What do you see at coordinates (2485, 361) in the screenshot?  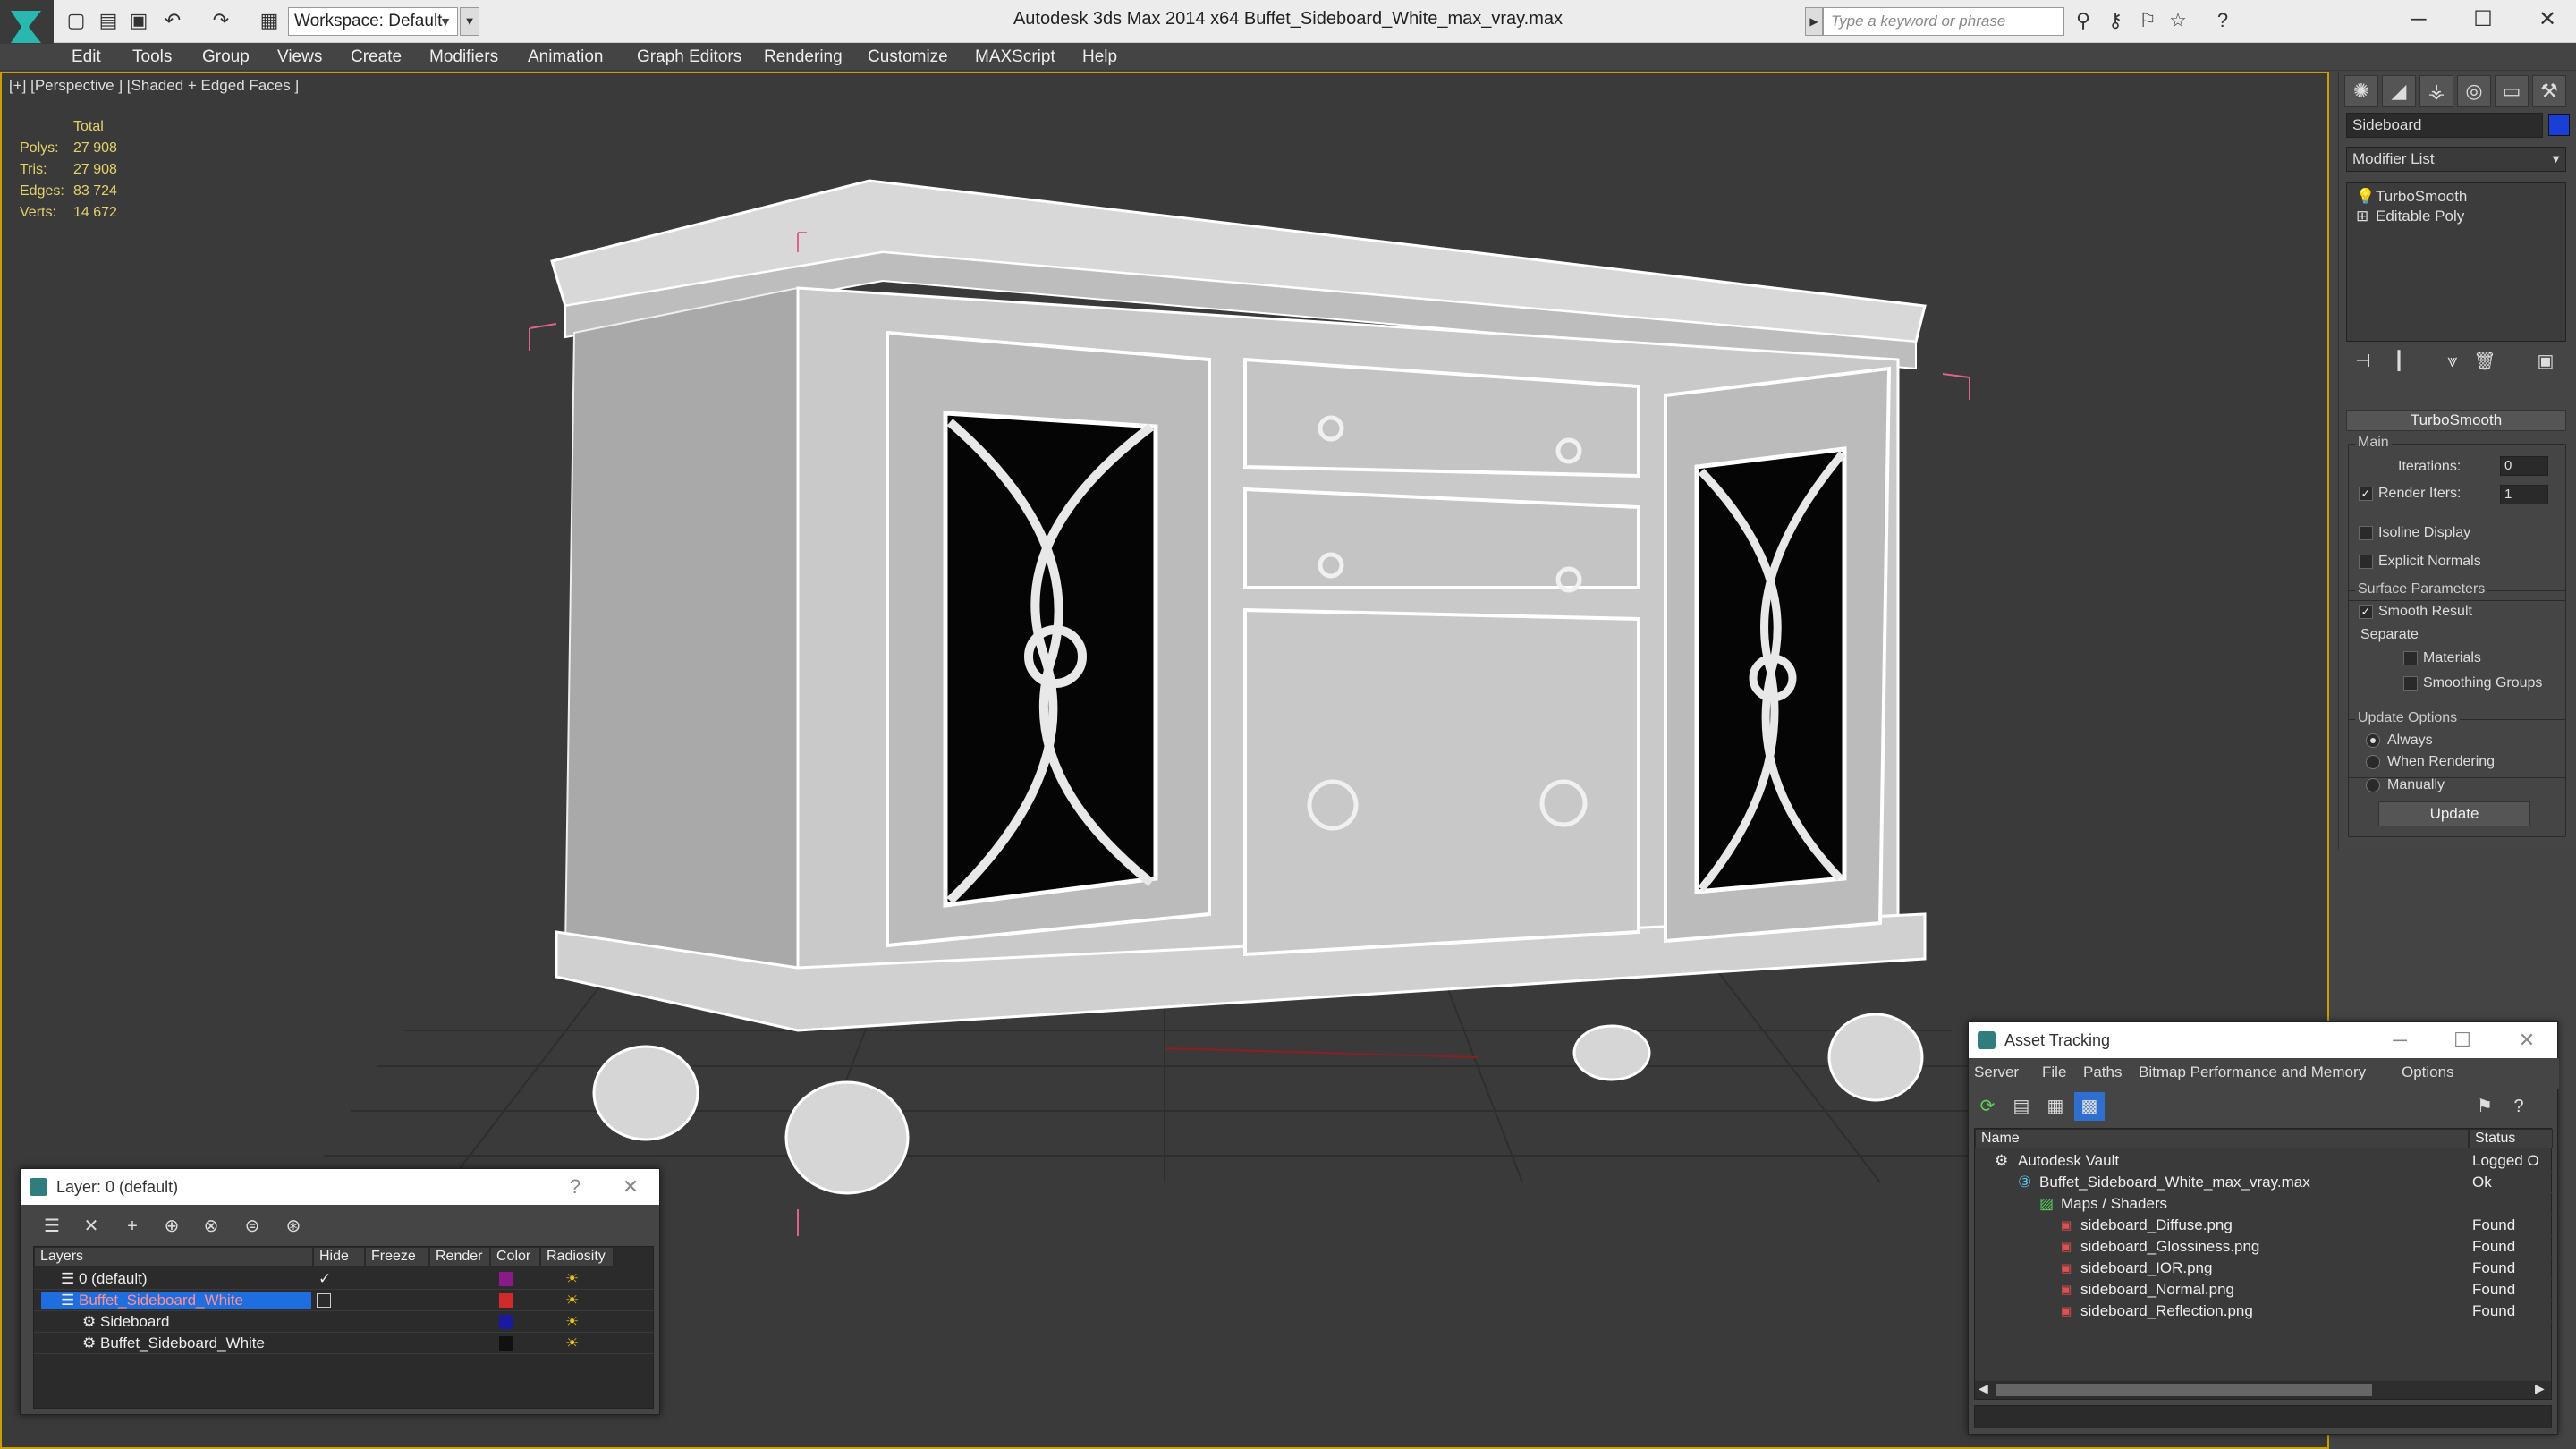 I see `remove-modifier-icon: 🗑` at bounding box center [2485, 361].